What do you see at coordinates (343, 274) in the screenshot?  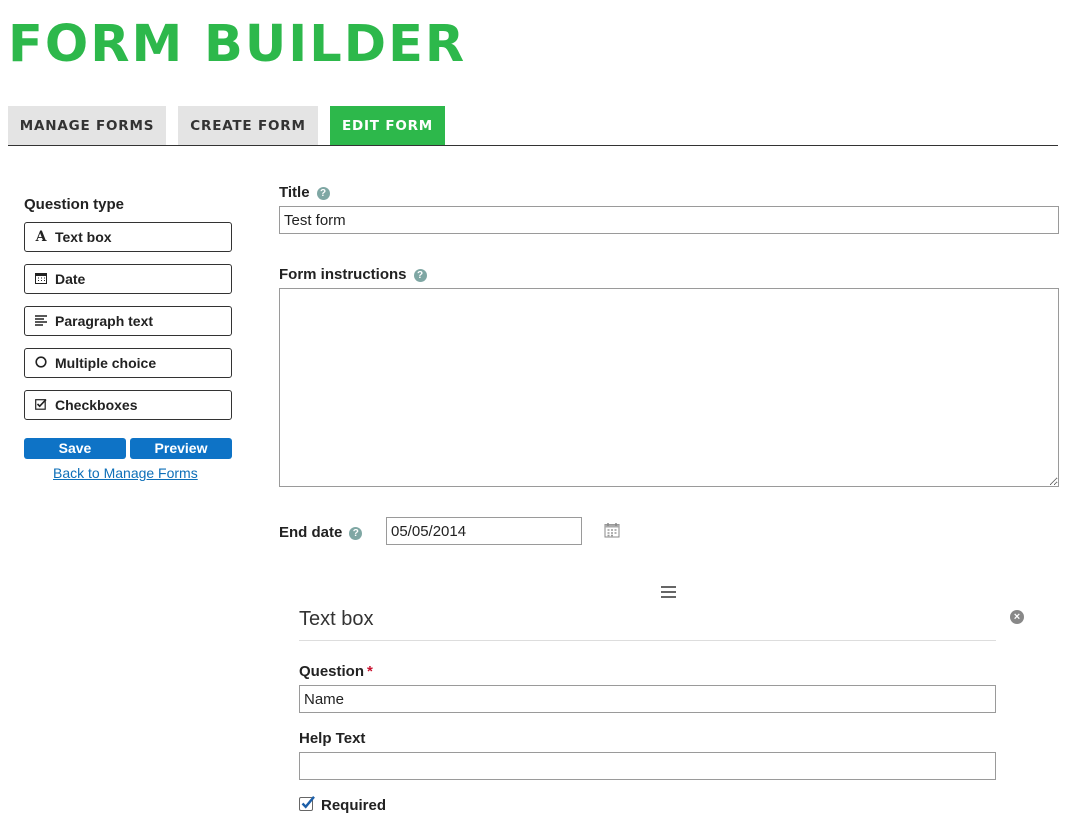 I see `instructions-label: Form instructions` at bounding box center [343, 274].